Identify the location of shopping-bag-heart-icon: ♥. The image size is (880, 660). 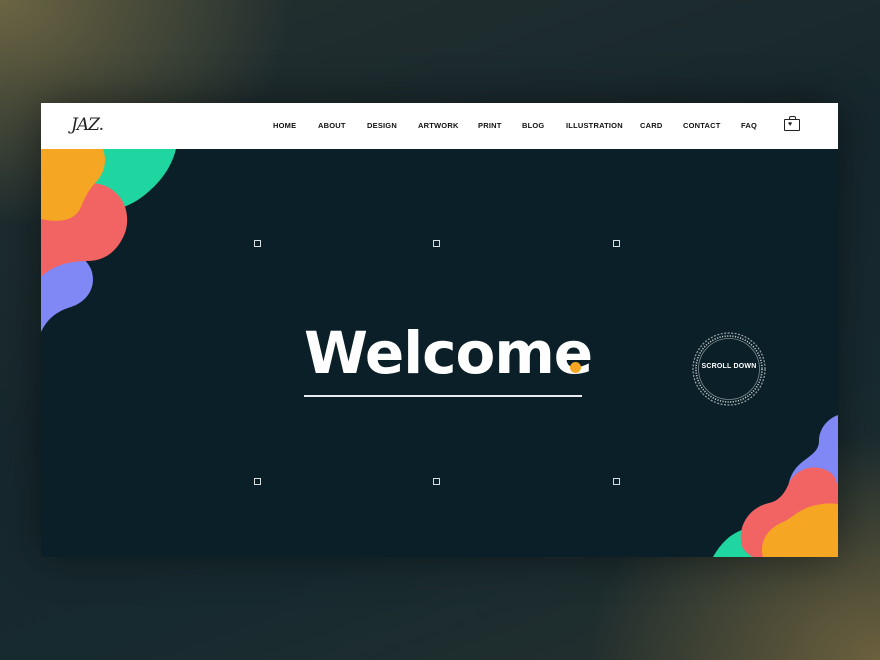
(792, 123).